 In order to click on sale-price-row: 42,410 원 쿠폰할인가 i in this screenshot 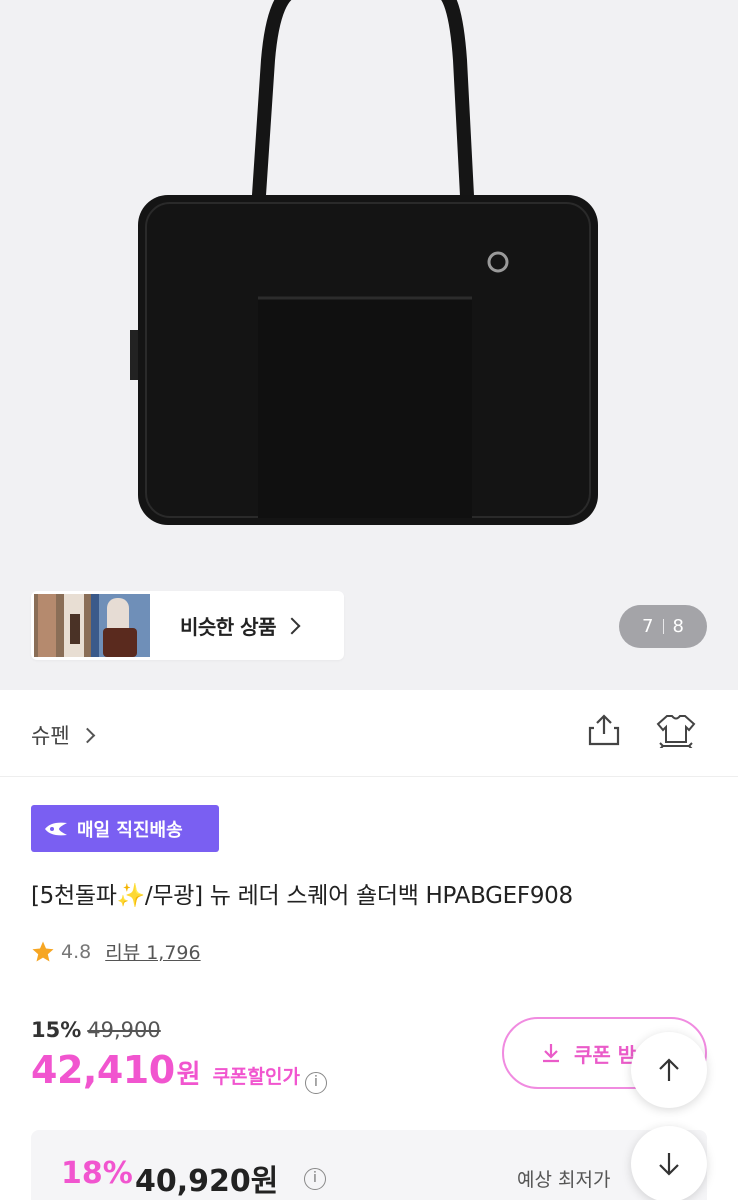, I will do `click(179, 1071)`.